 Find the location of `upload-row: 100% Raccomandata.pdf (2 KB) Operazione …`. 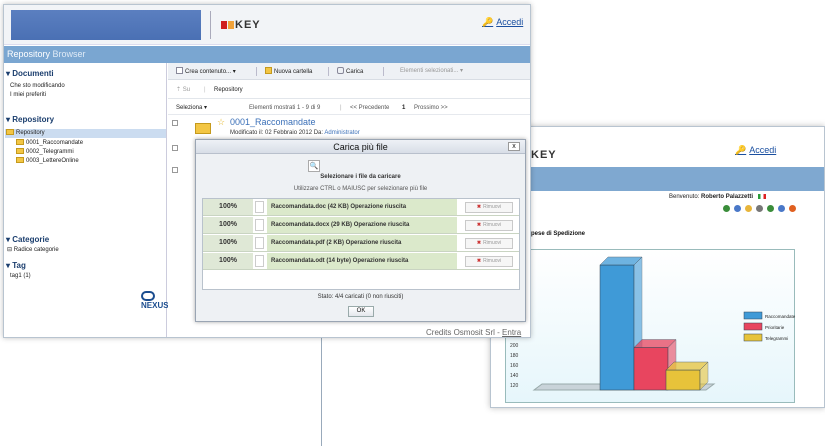

upload-row: 100% Raccomandata.pdf (2 KB) Operazione … is located at coordinates (361, 243).